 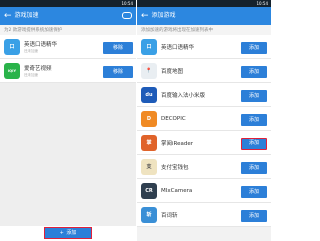 I want to click on hint-text: 为2 款游戏提供系统加速保护, so click(x=68, y=30).